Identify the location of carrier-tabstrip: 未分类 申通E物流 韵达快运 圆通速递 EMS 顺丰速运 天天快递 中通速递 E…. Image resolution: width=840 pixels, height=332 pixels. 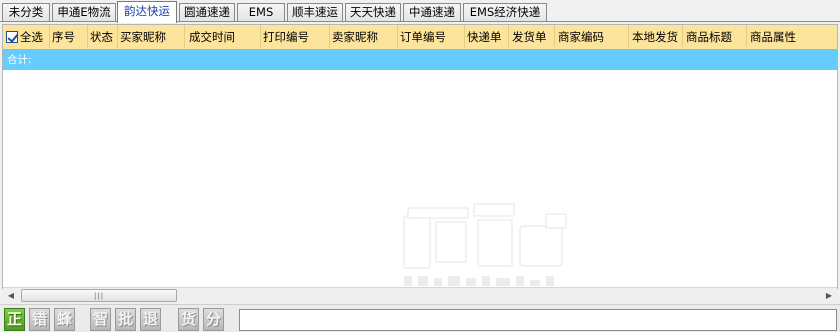
(420, 11).